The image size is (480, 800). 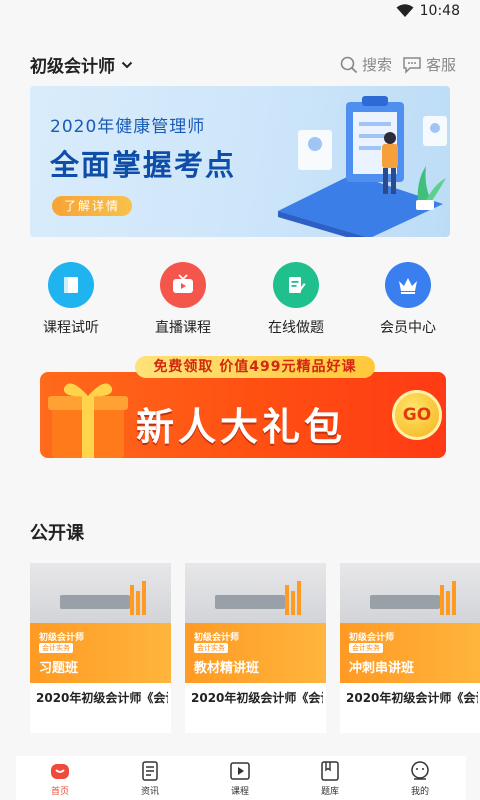 I want to click on play-icon, so click(x=240, y=771).